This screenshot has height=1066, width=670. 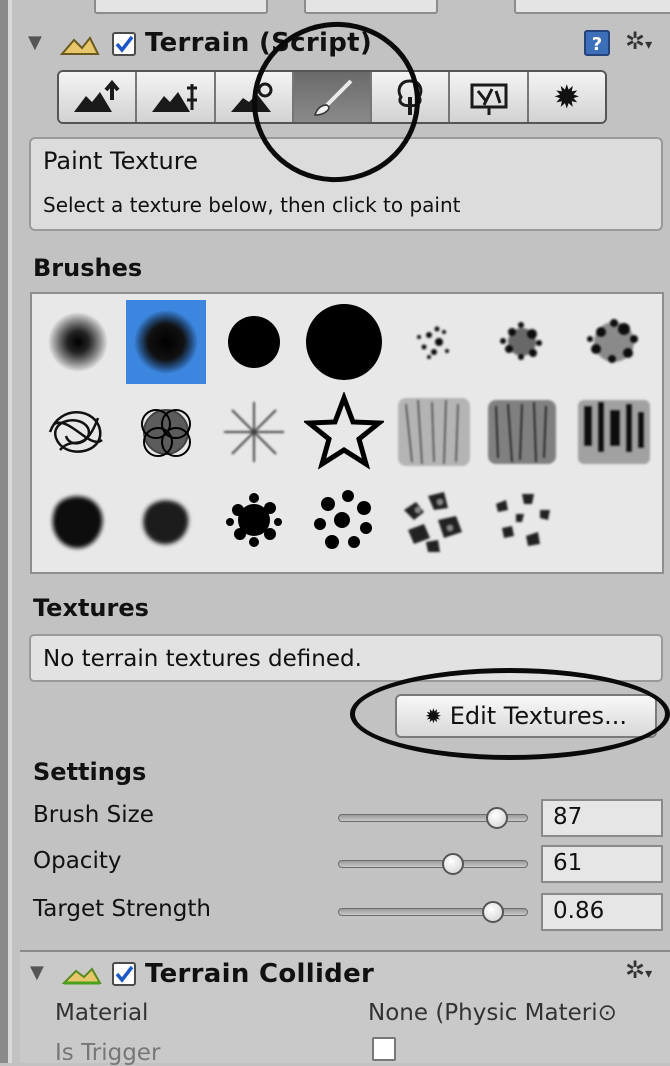 I want to click on hard-medium-brush-icon, so click(x=254, y=342).